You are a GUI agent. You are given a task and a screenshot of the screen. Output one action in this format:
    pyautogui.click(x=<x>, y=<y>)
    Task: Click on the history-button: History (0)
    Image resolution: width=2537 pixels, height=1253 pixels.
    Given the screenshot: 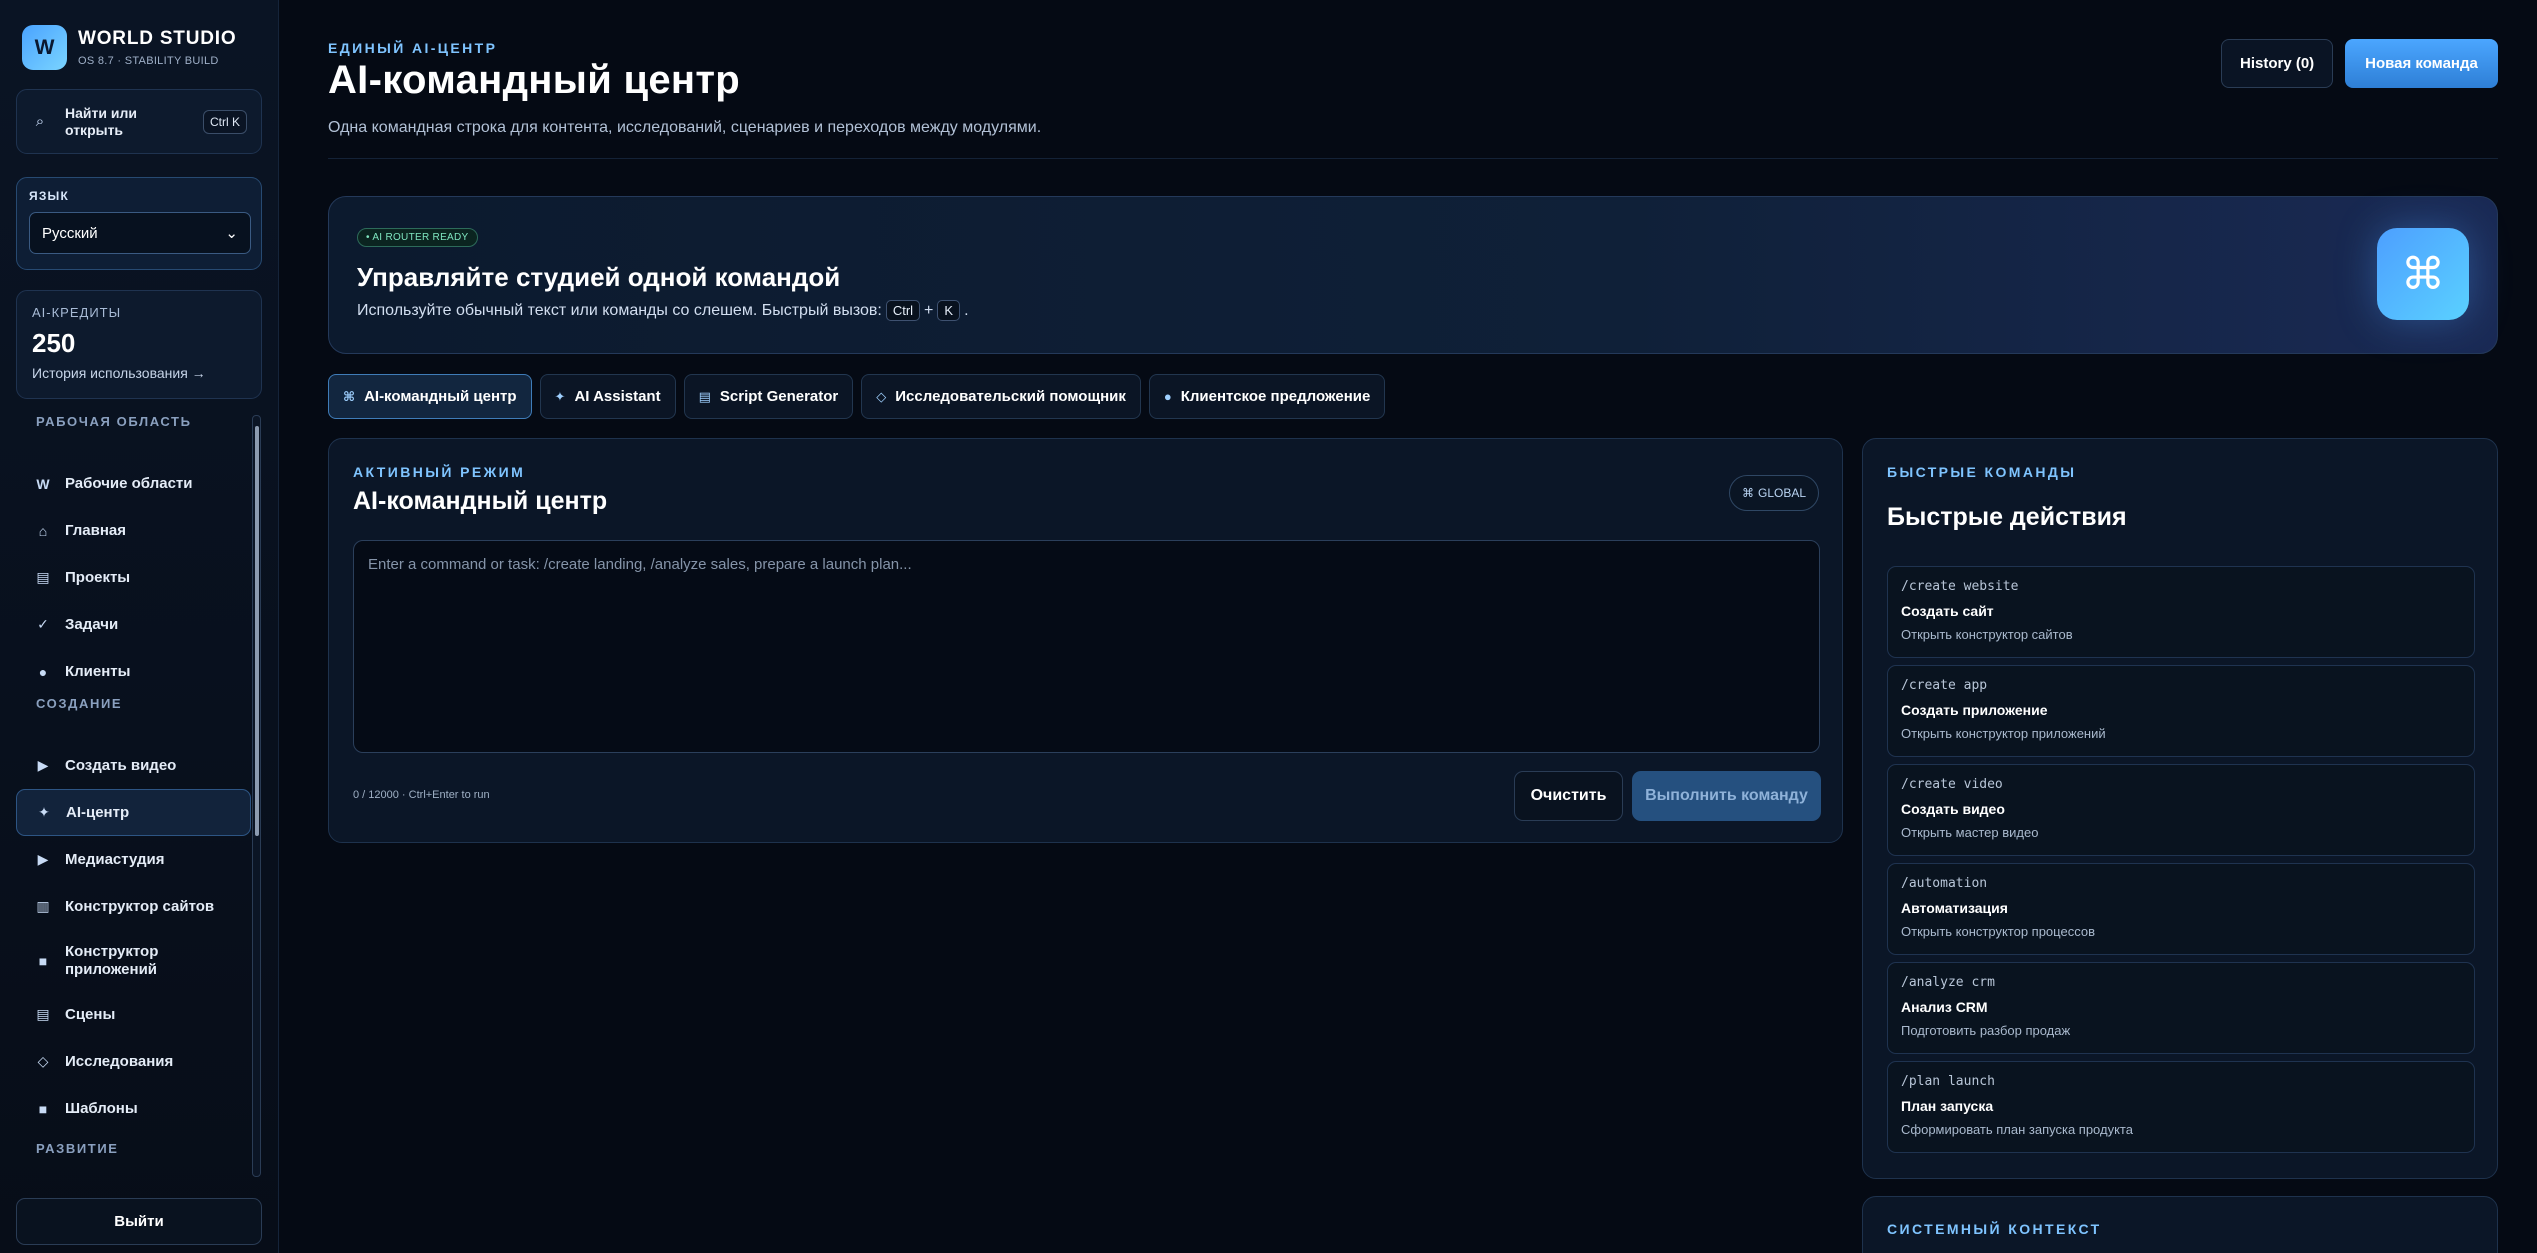 What is the action you would take?
    pyautogui.click(x=2277, y=63)
    